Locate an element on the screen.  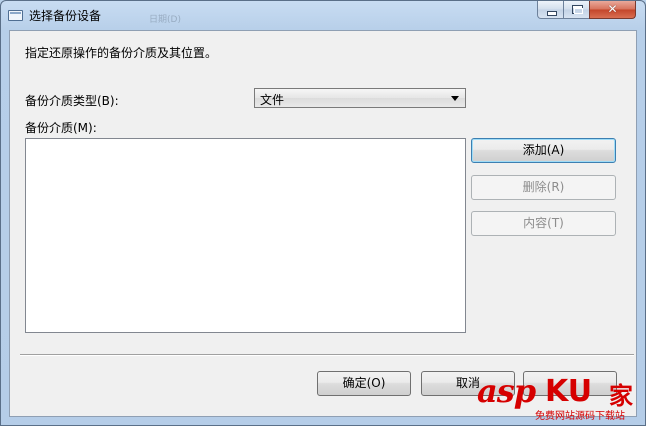
close-button: ✕ is located at coordinates (612, 10).